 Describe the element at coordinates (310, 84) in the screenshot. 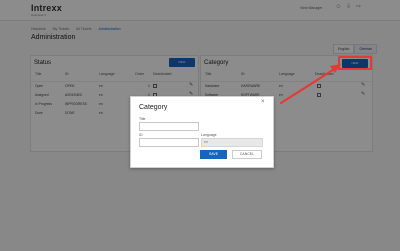

I see `annotation-arrow` at that location.